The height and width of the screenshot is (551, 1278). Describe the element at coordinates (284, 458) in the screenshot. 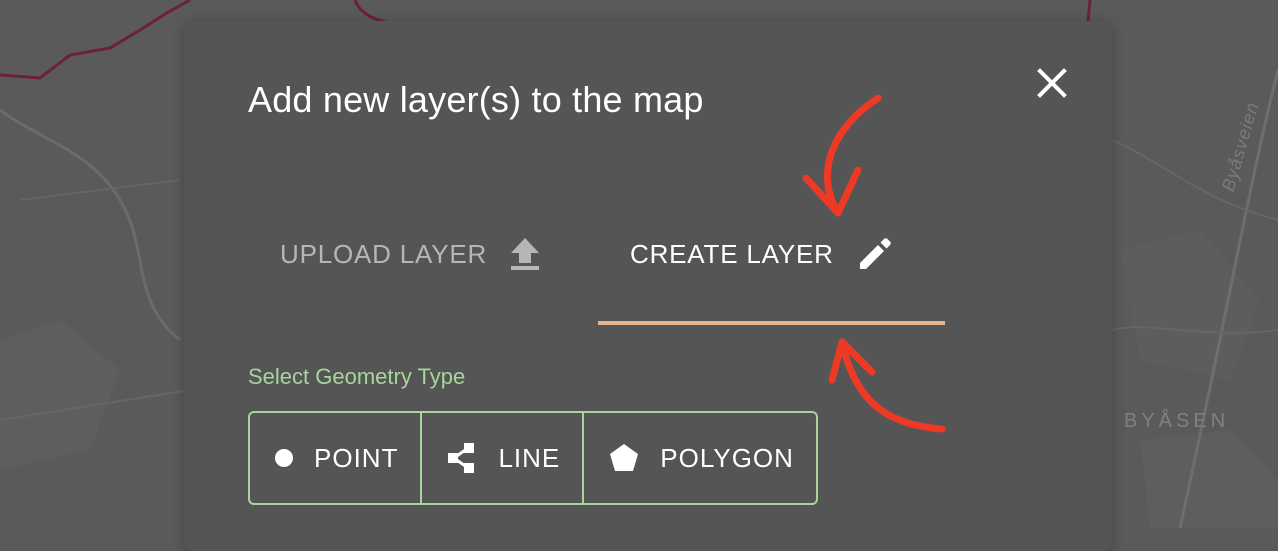

I see `point-icon` at that location.